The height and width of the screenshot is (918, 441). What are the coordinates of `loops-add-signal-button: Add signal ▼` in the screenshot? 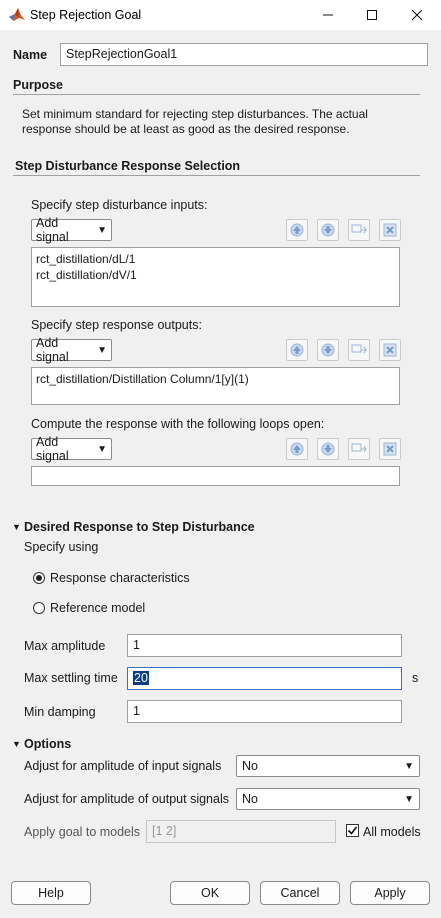 It's located at (71, 449).